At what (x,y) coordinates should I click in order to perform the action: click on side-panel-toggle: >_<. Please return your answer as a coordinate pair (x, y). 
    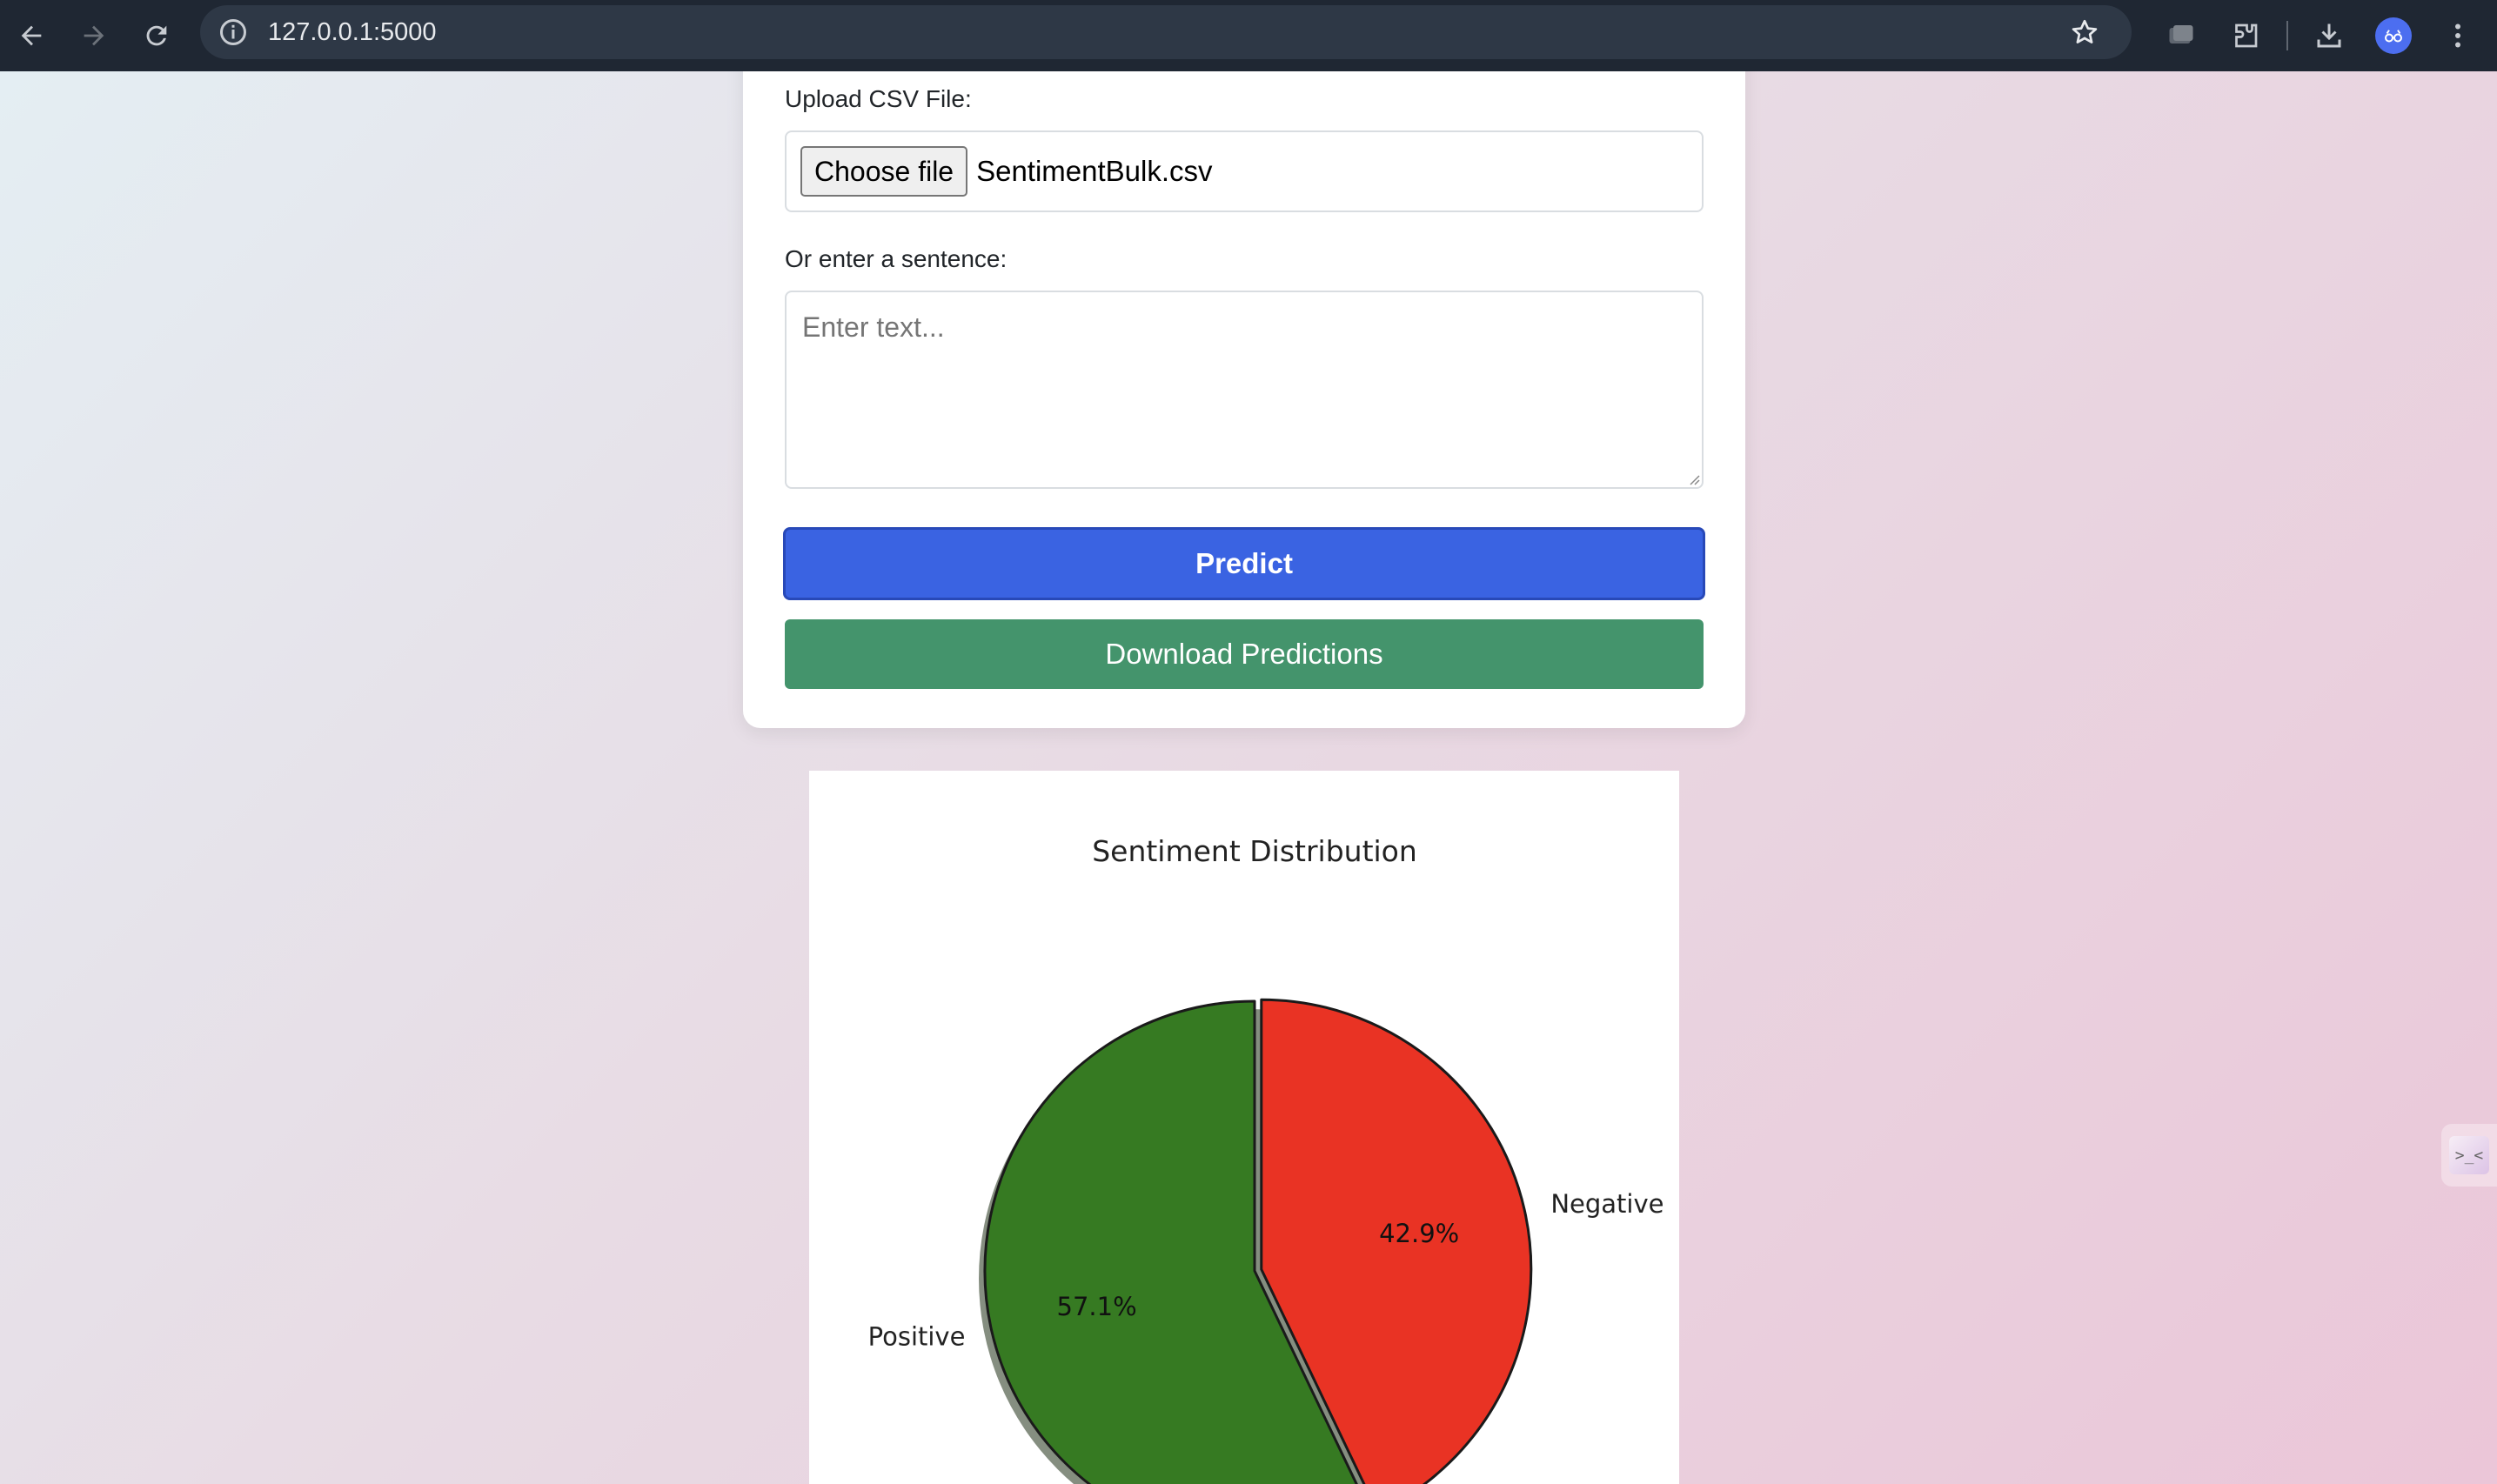
    Looking at the image, I should click on (2469, 1155).